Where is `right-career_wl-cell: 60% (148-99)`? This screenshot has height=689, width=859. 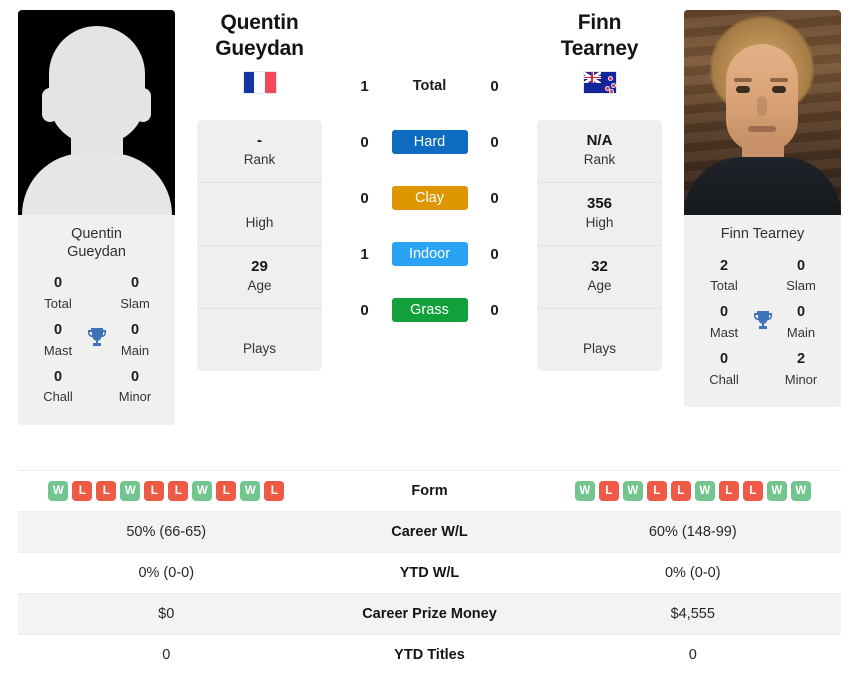
right-career_wl-cell: 60% (148-99) is located at coordinates (692, 532).